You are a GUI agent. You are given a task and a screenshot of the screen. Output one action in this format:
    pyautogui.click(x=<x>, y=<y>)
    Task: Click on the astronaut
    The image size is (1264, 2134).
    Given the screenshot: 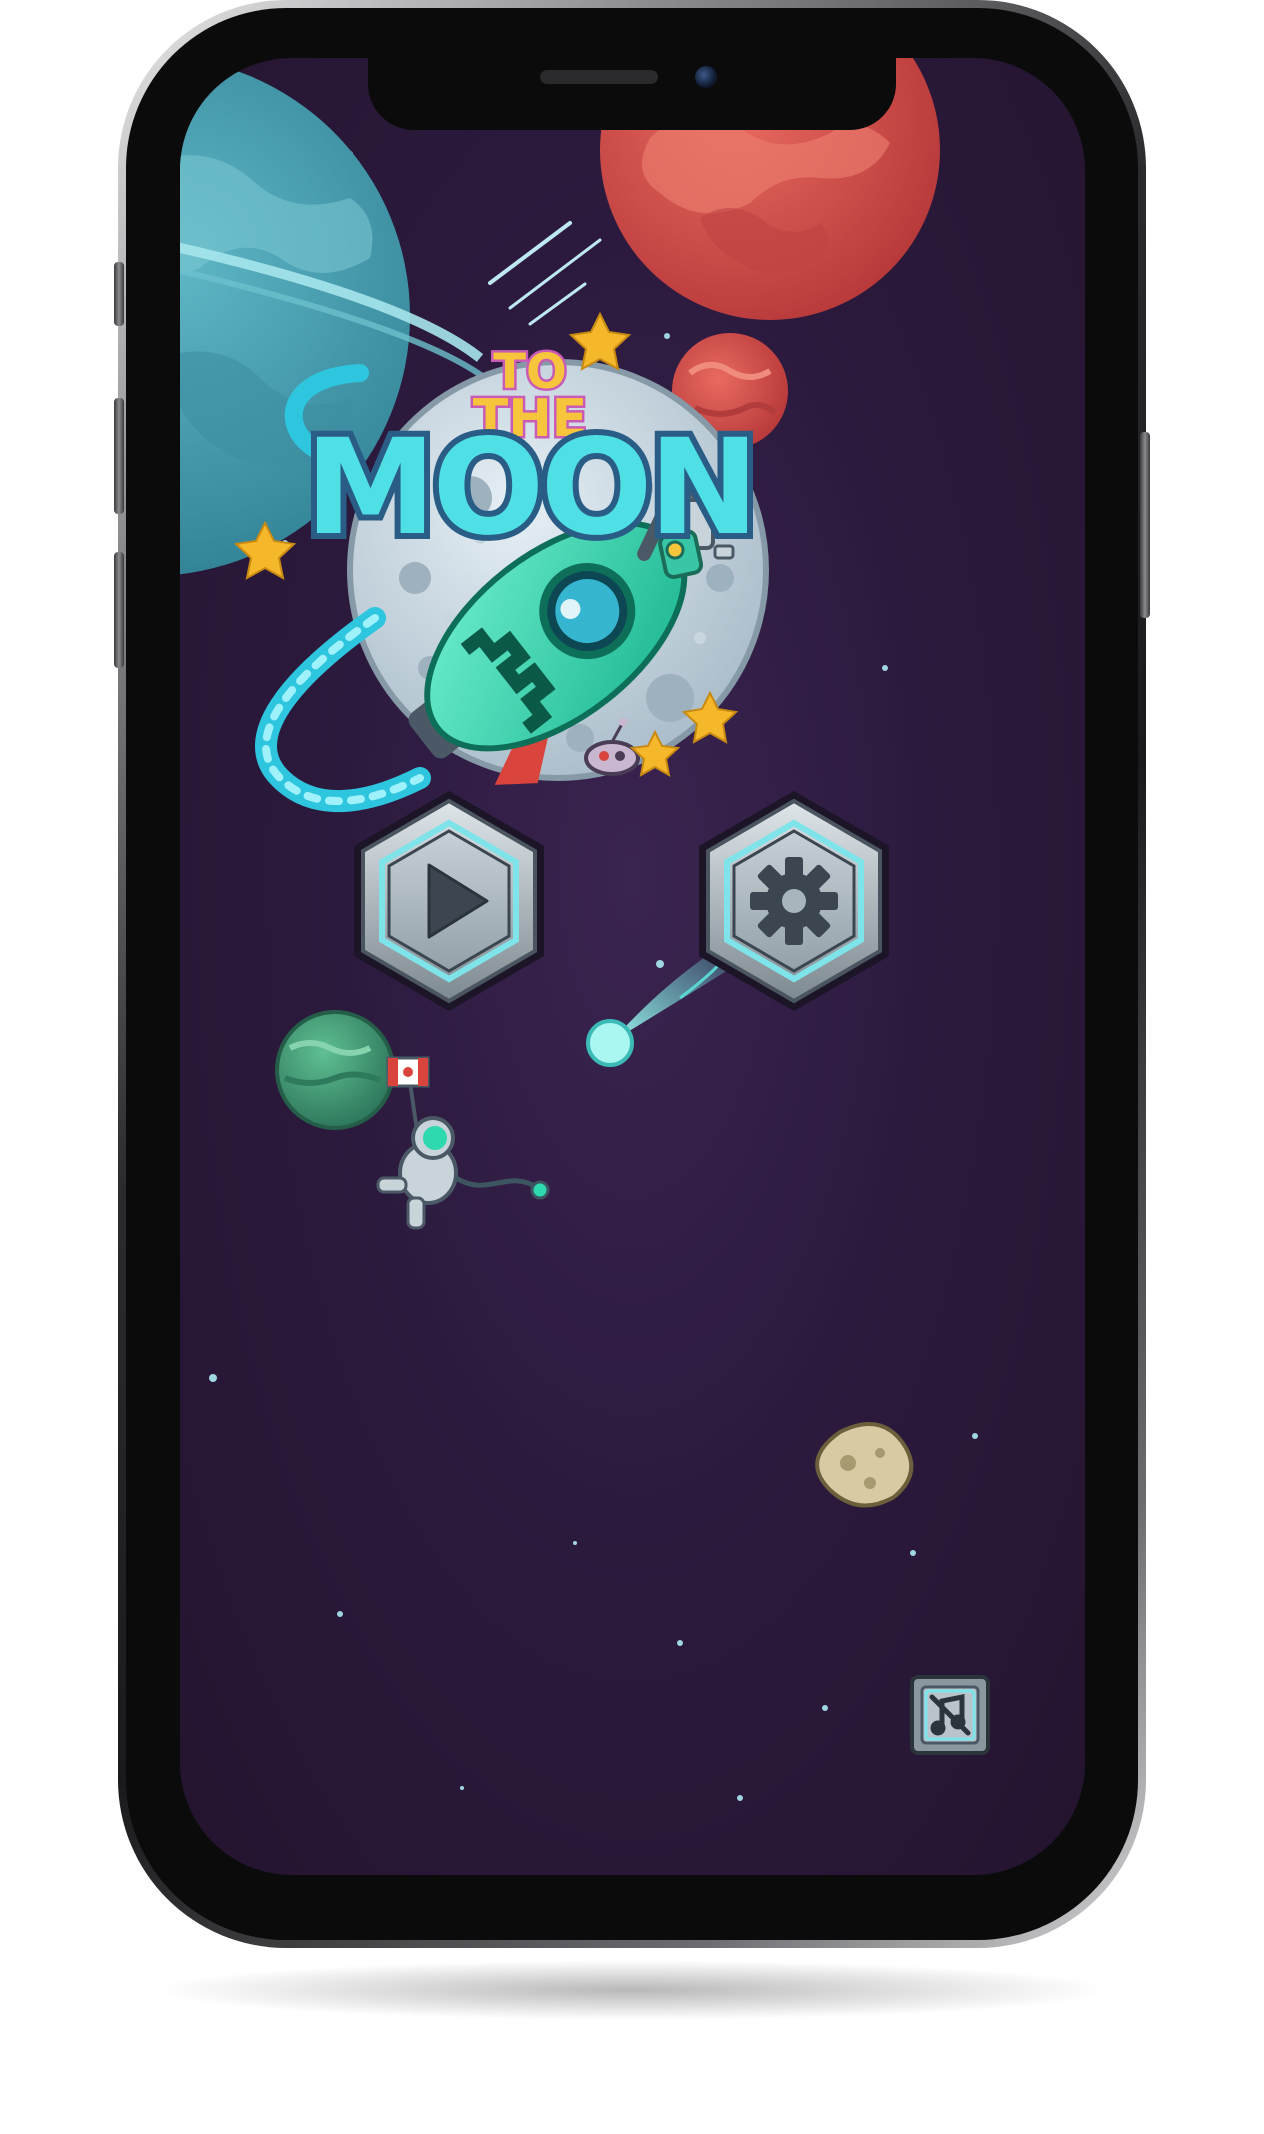 What is the action you would take?
    pyautogui.click(x=463, y=1143)
    